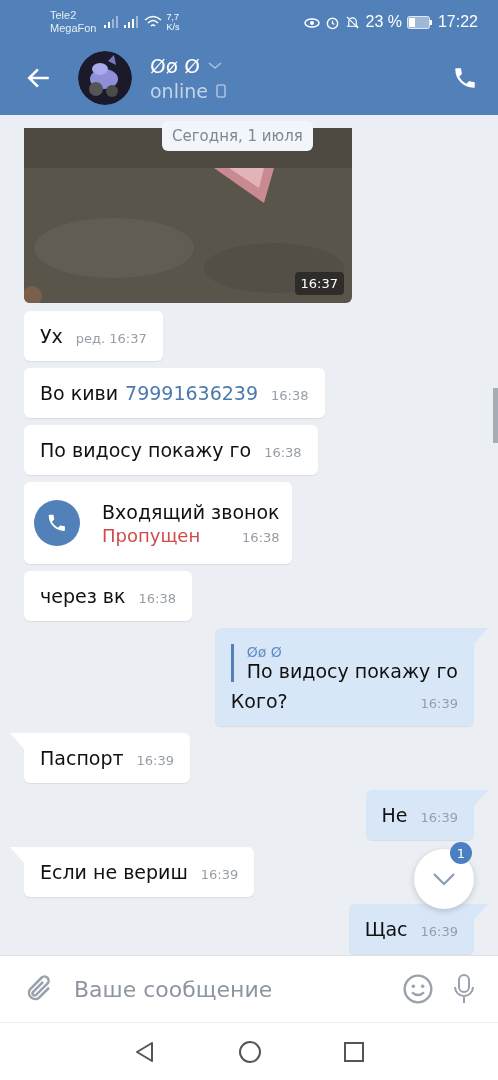 Image resolution: width=498 pixels, height=1080 pixels. What do you see at coordinates (179, 90) in the screenshot?
I see `online-status: online` at bounding box center [179, 90].